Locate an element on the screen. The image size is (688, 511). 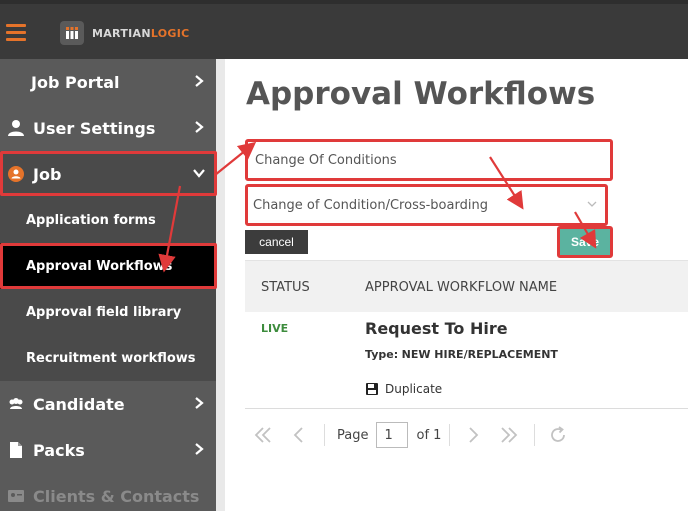
sidebar-item-candidate: Candidate is located at coordinates (108, 404).